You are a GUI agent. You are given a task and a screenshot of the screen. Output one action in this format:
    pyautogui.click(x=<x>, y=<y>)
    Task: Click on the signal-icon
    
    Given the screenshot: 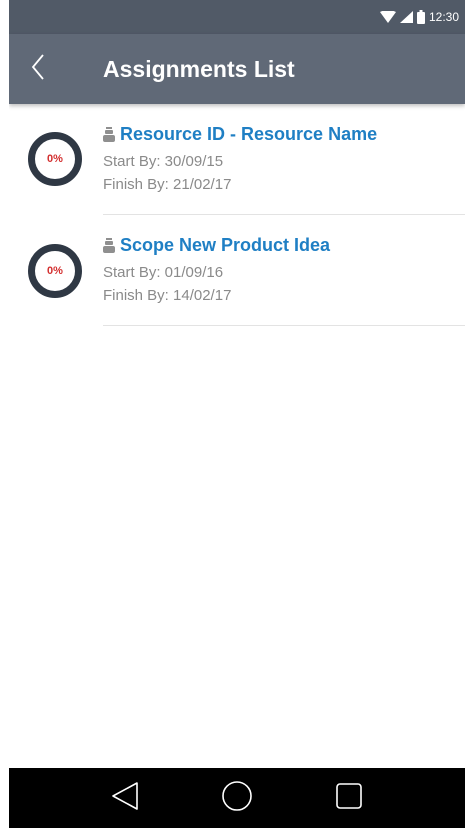 What is the action you would take?
    pyautogui.click(x=406, y=17)
    